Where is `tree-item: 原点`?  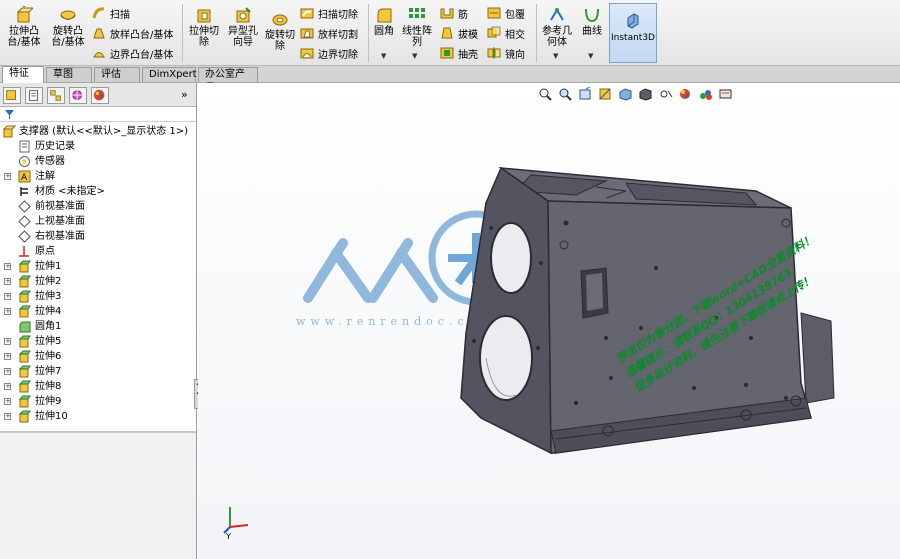 tree-item: 原点 is located at coordinates (98, 251).